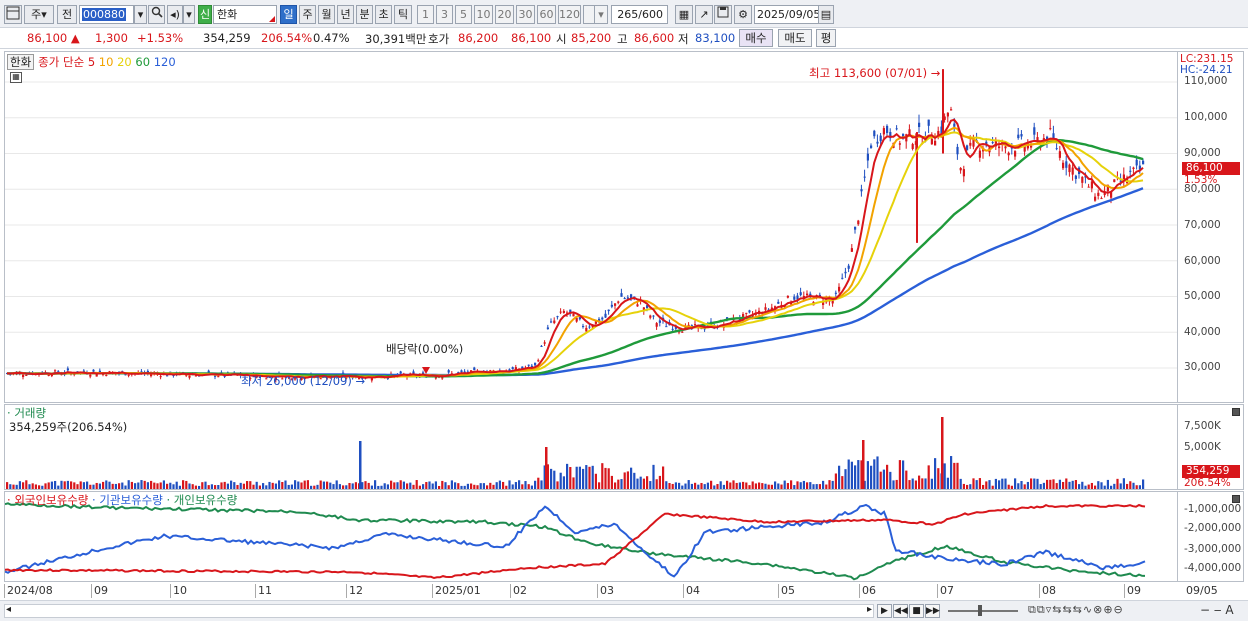 The image size is (1248, 621). I want to click on tool-icons: ⧉⧉▿⇆⇆⇆∿⊗⊕⊖, so click(1076, 610).